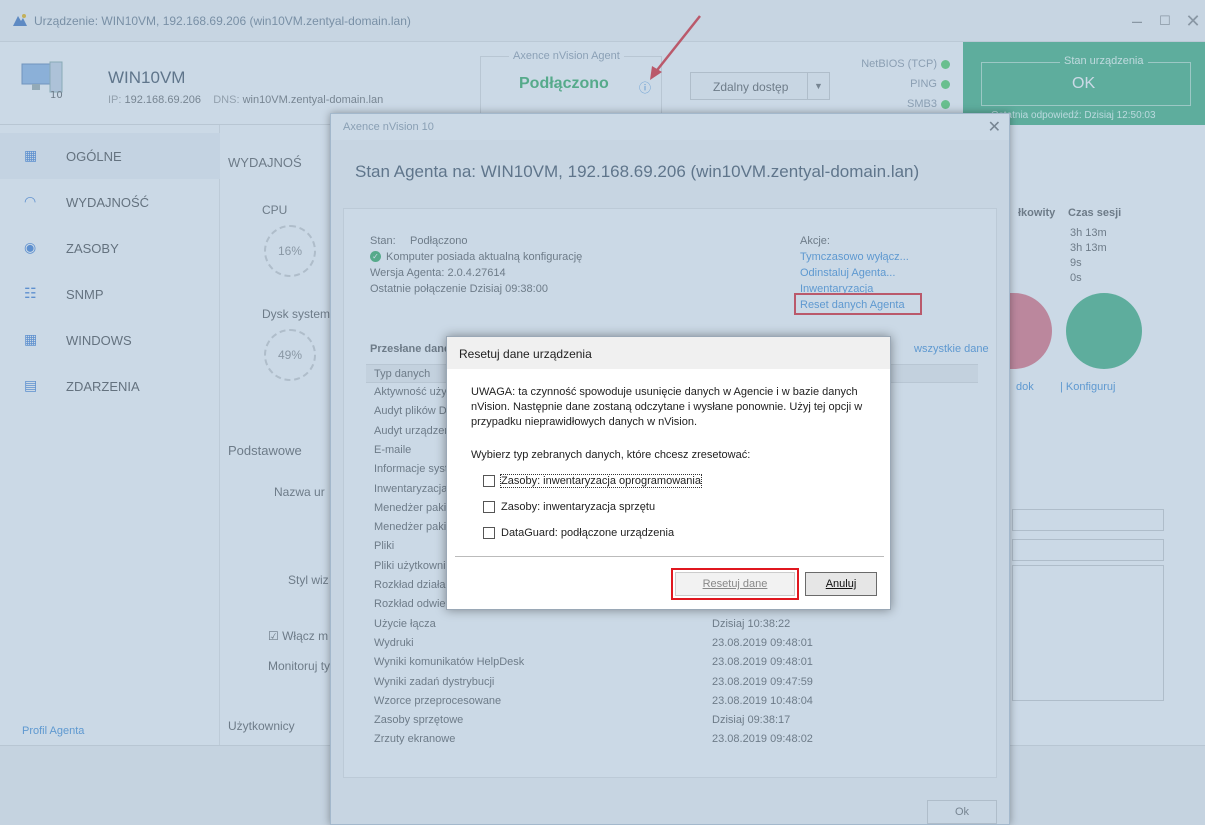  Describe the element at coordinates (668, 353) in the screenshot. I see `reset-dialog-titlebar: Resetuj dane urządzenia` at that location.